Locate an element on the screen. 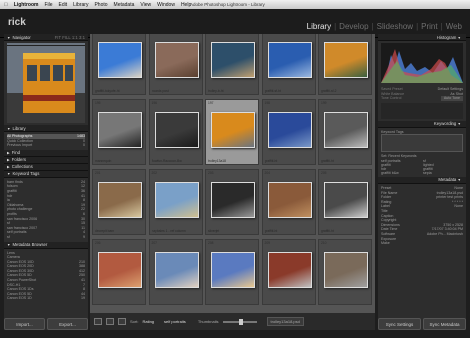 The height and width of the screenshot is (338, 470). keyword-tag-item-label: sf is located at coordinates (8, 236).